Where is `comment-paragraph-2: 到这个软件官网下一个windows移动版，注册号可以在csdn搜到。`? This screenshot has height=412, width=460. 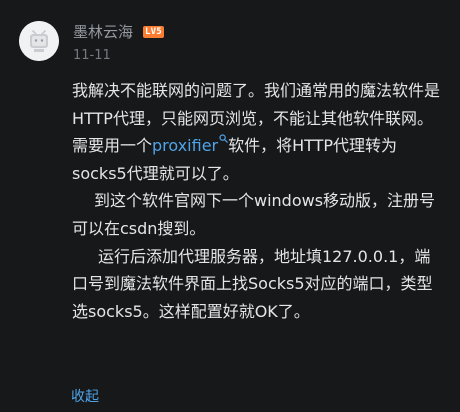
comment-paragraph-2: 到这个软件官网下一个windows移动版，注册号可以在csdn搜到。 is located at coordinates (254, 214).